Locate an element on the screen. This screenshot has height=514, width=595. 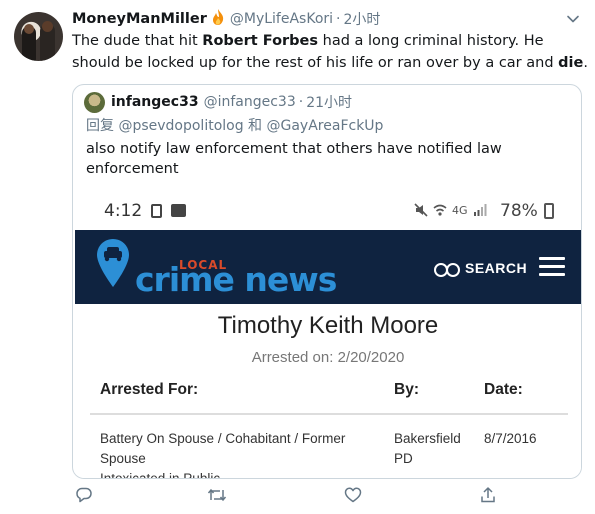
charge-line: Intoxicated in Public is located at coordinates (160, 475).